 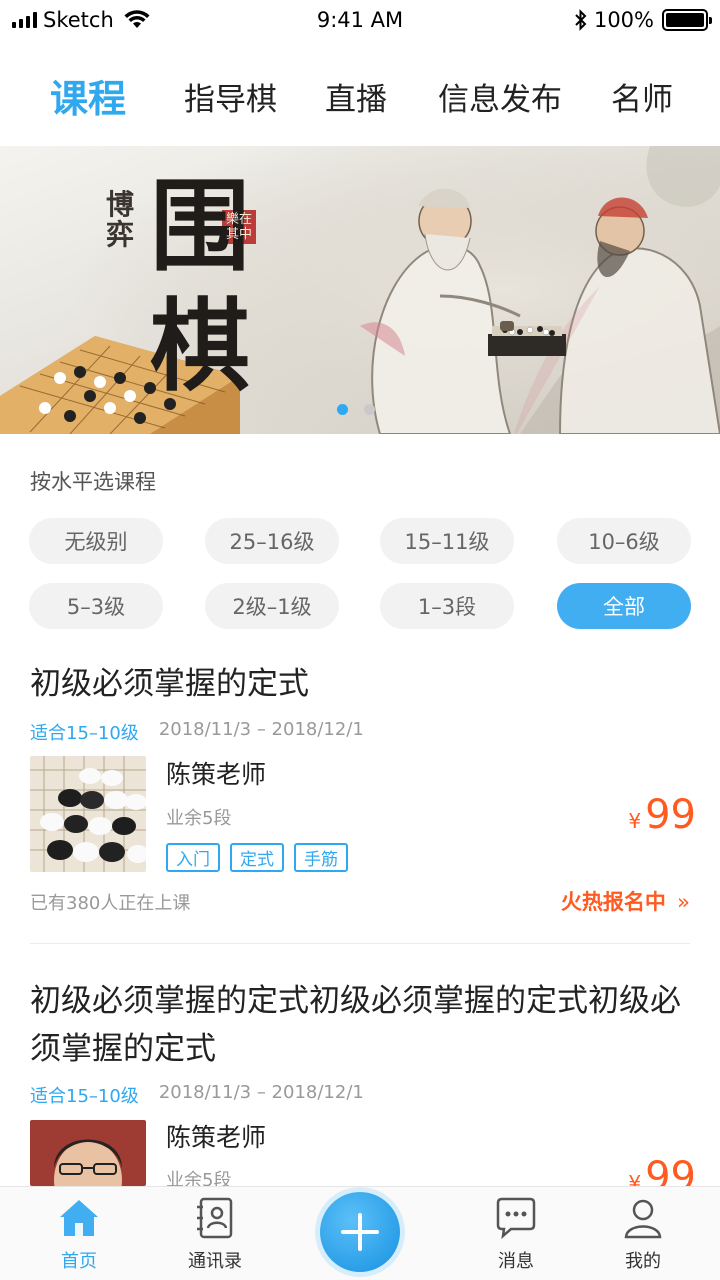 I want to click on tab-home: 首页, so click(x=79, y=1233).